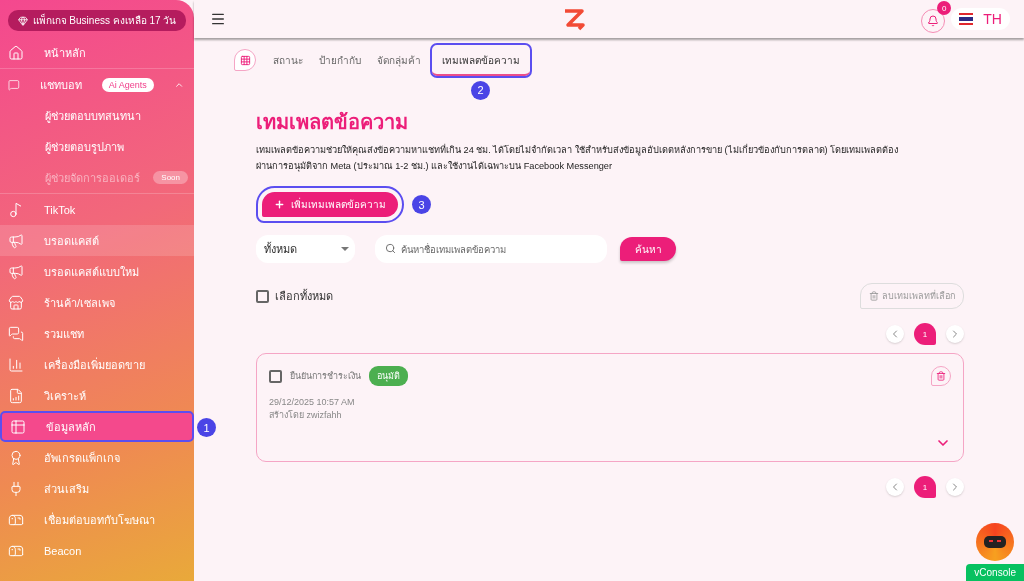 The height and width of the screenshot is (581, 1024). Describe the element at coordinates (18, 426) in the screenshot. I see `table-icon` at that location.